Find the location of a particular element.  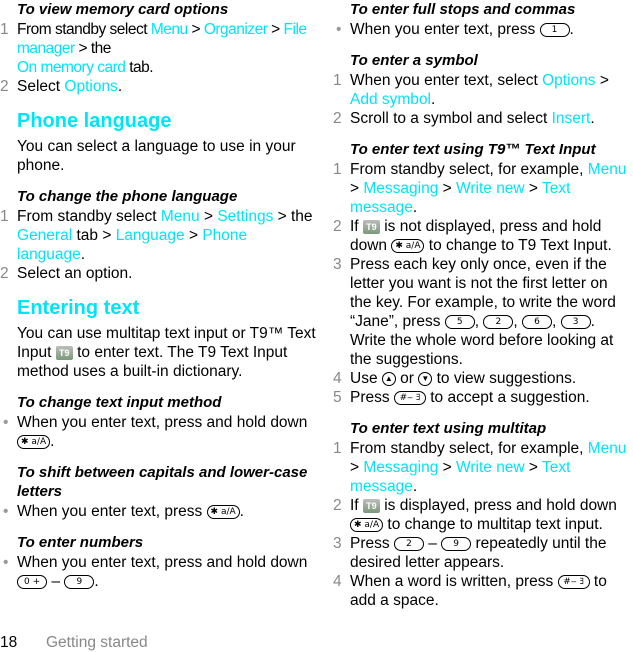

general-link: General is located at coordinates (44, 235).